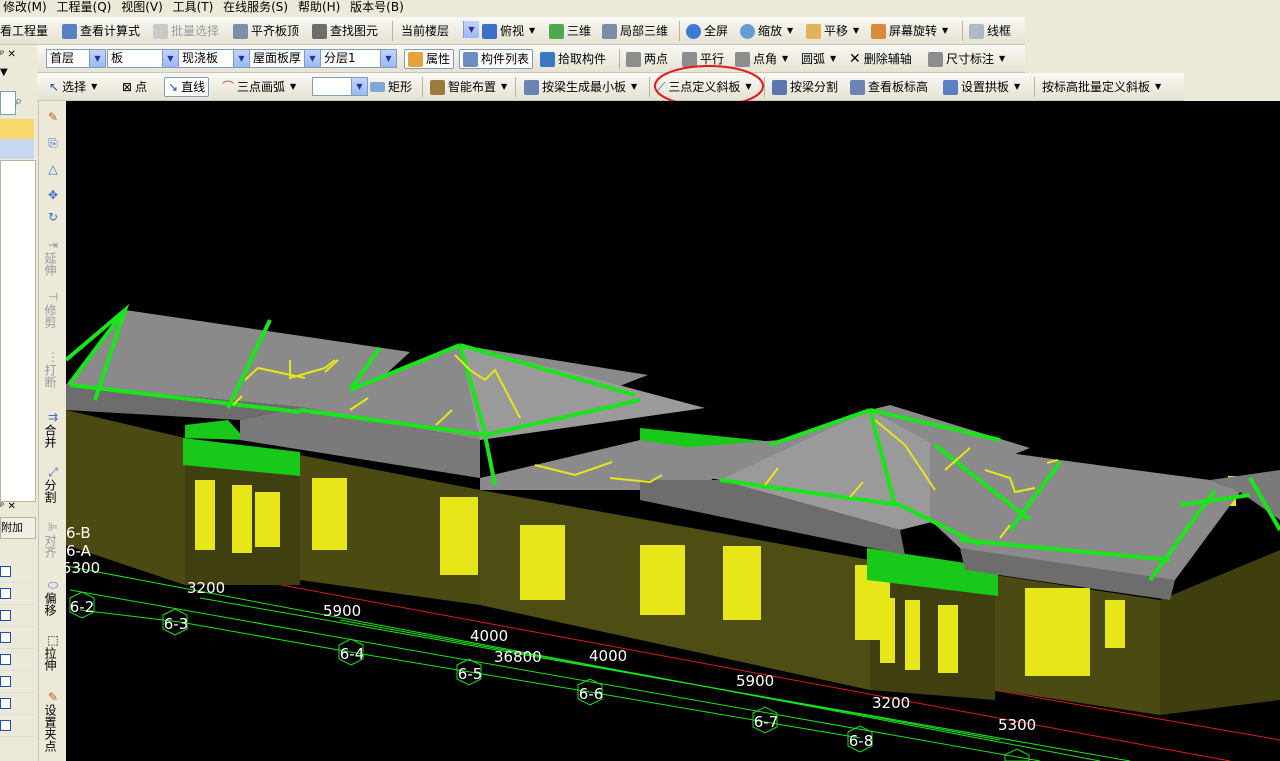 The image size is (1280, 761). I want to click on break-button: ⋮ 打断, so click(53, 370).